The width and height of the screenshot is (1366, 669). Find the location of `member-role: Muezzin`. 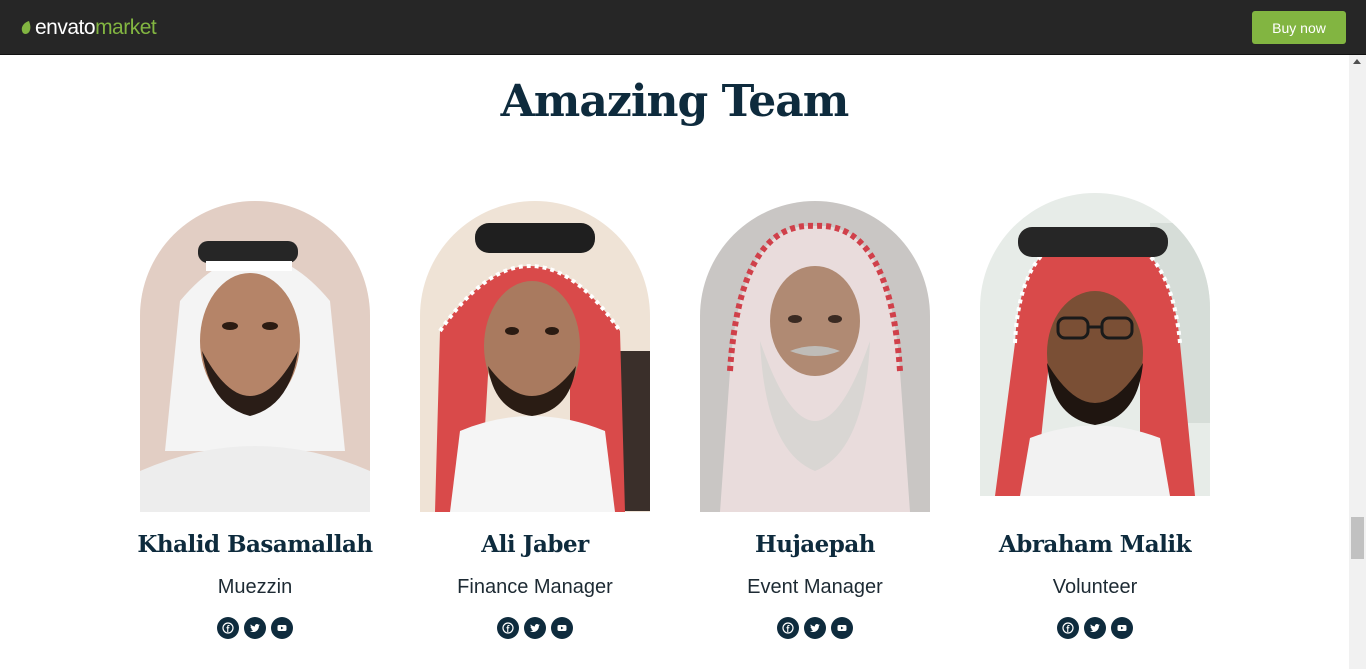

member-role: Muezzin is located at coordinates (255, 587).